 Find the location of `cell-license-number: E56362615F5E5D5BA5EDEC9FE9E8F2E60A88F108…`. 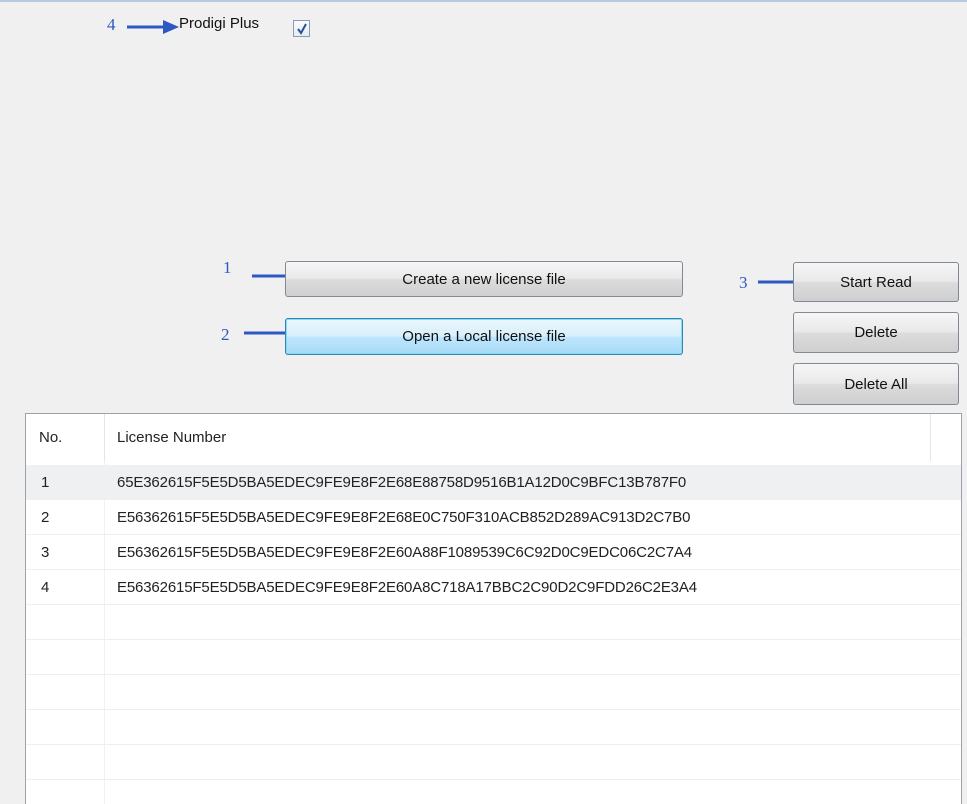

cell-license-number: E56362615F5E5D5BA5EDEC9FE9E8F2E60A88F108… is located at coordinates (404, 552).